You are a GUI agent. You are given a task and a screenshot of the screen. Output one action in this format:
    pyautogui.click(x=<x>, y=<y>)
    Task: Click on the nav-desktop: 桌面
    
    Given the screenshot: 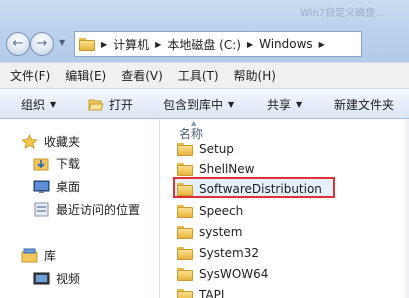 What is the action you would take?
    pyautogui.click(x=56, y=186)
    